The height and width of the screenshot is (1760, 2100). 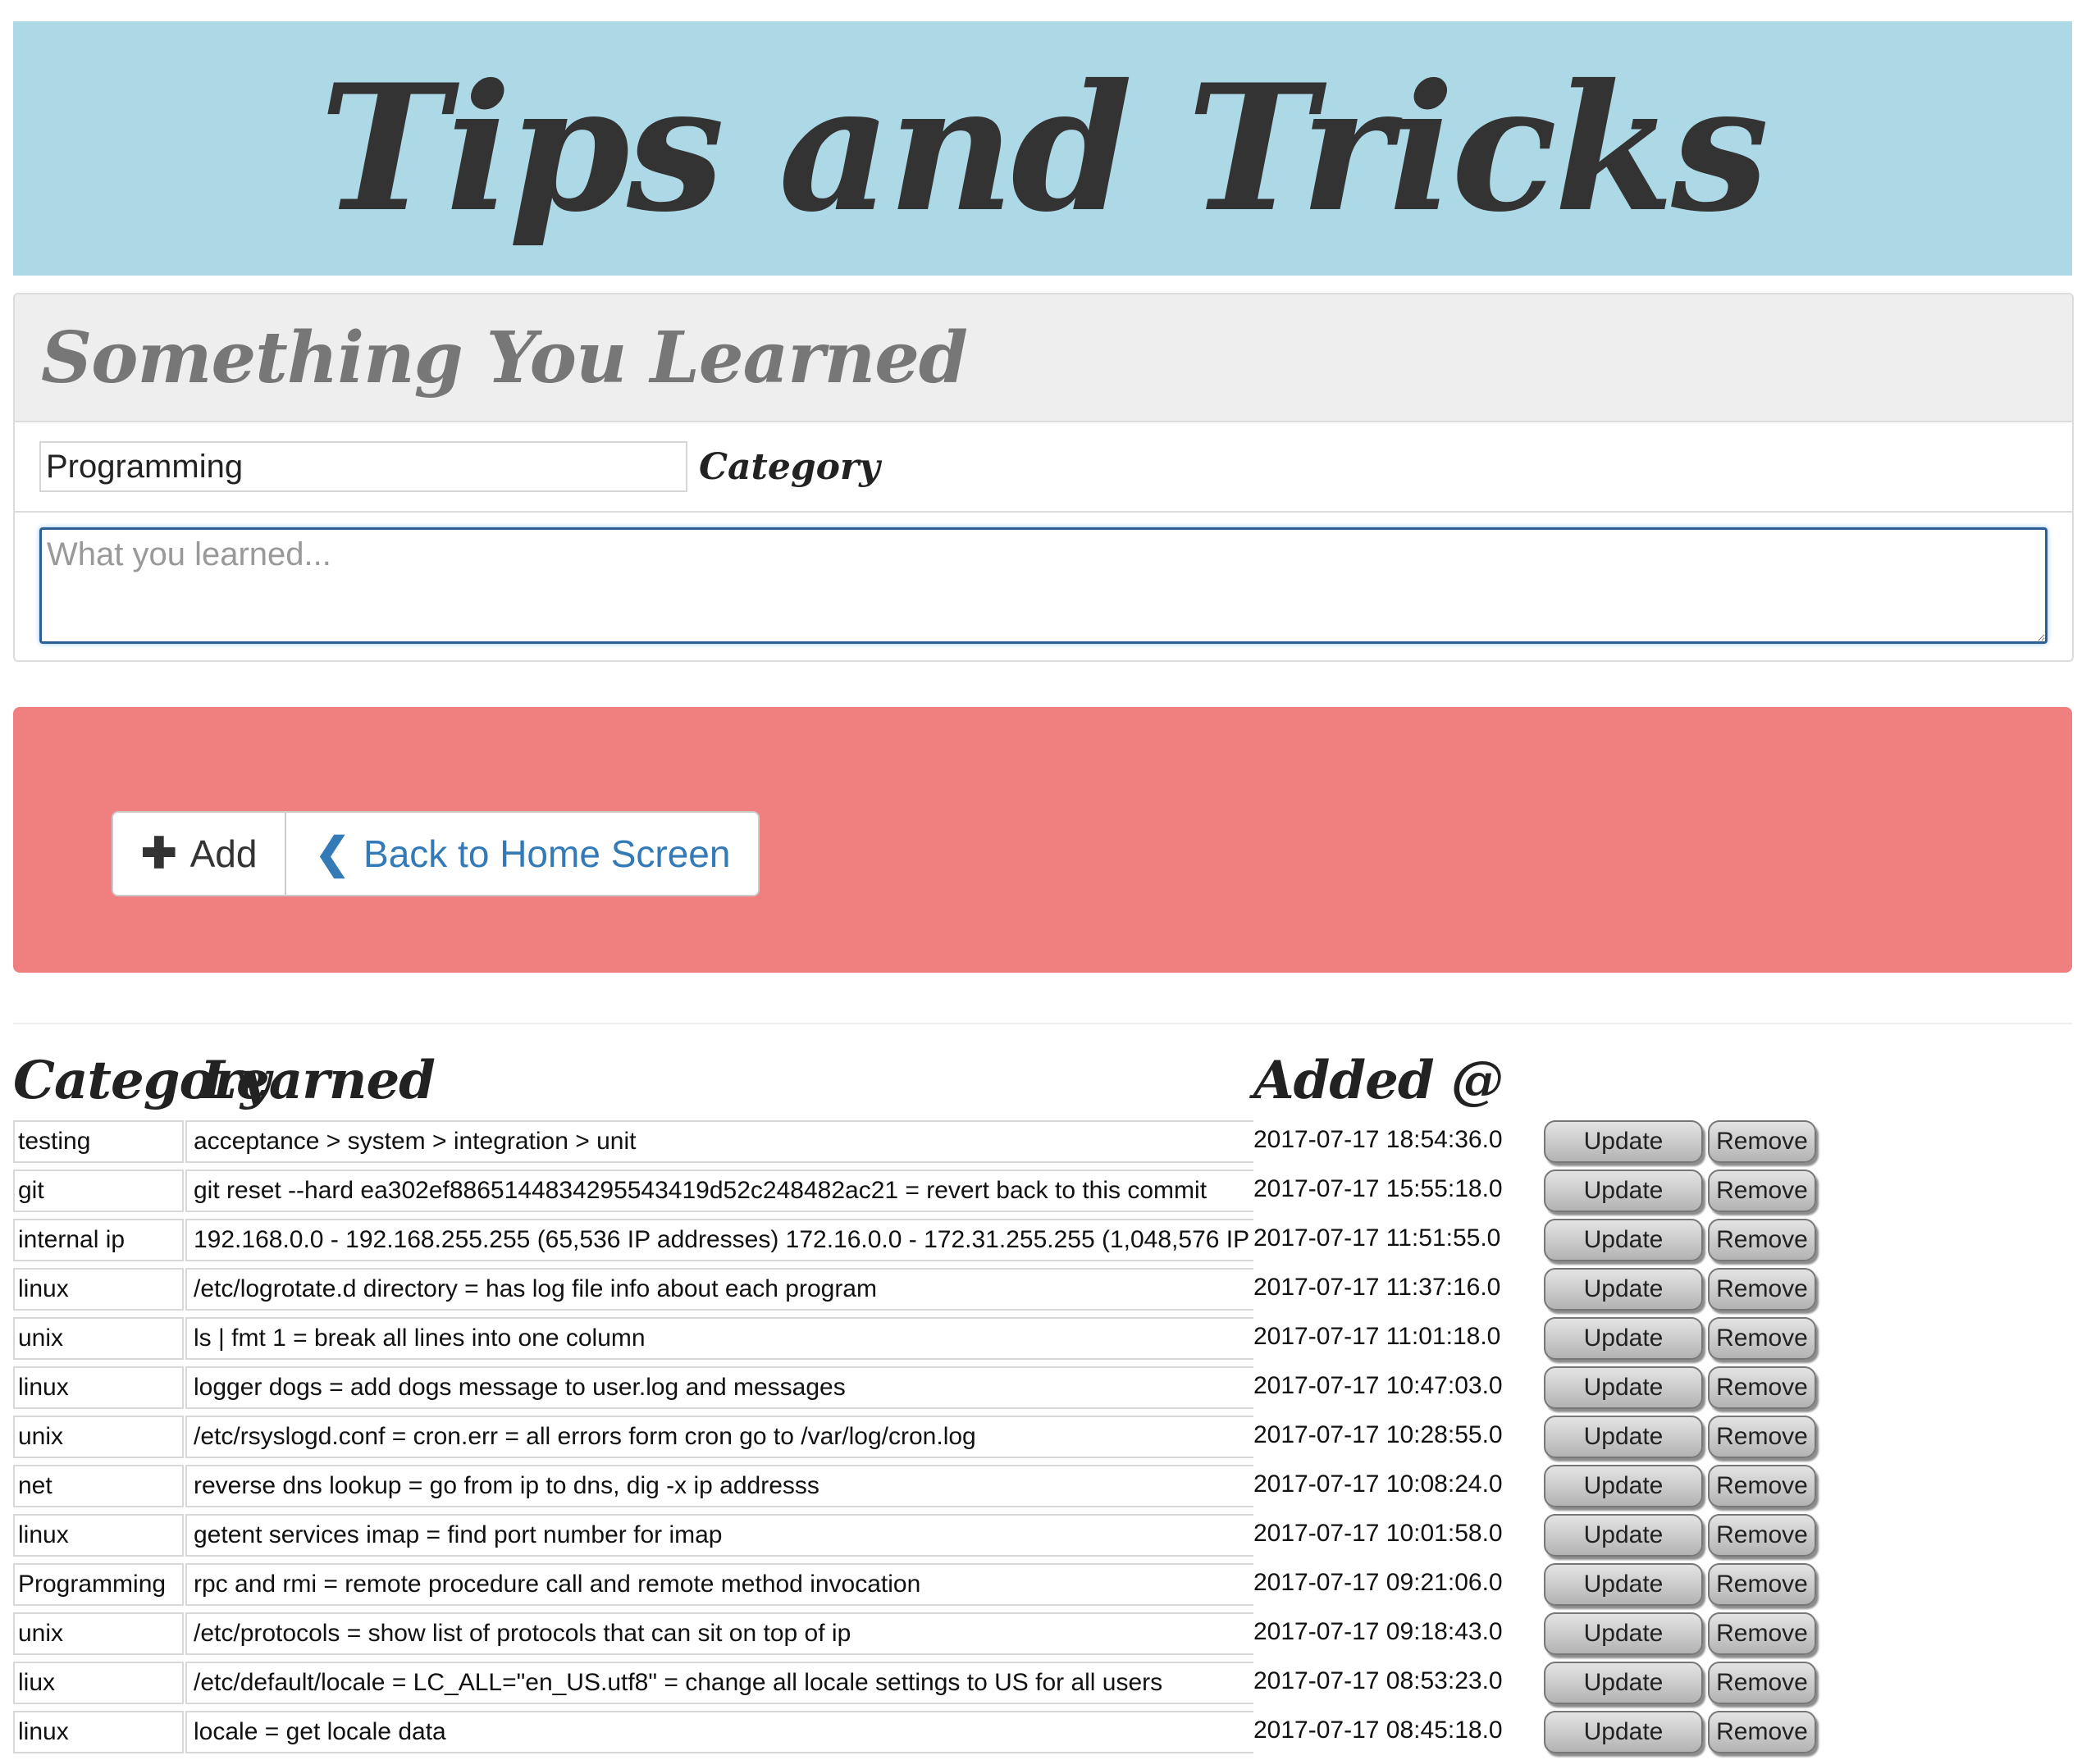 What do you see at coordinates (1377, 1289) in the screenshot?
I see `row-added-date: 2017-07-17 11:37:16.0` at bounding box center [1377, 1289].